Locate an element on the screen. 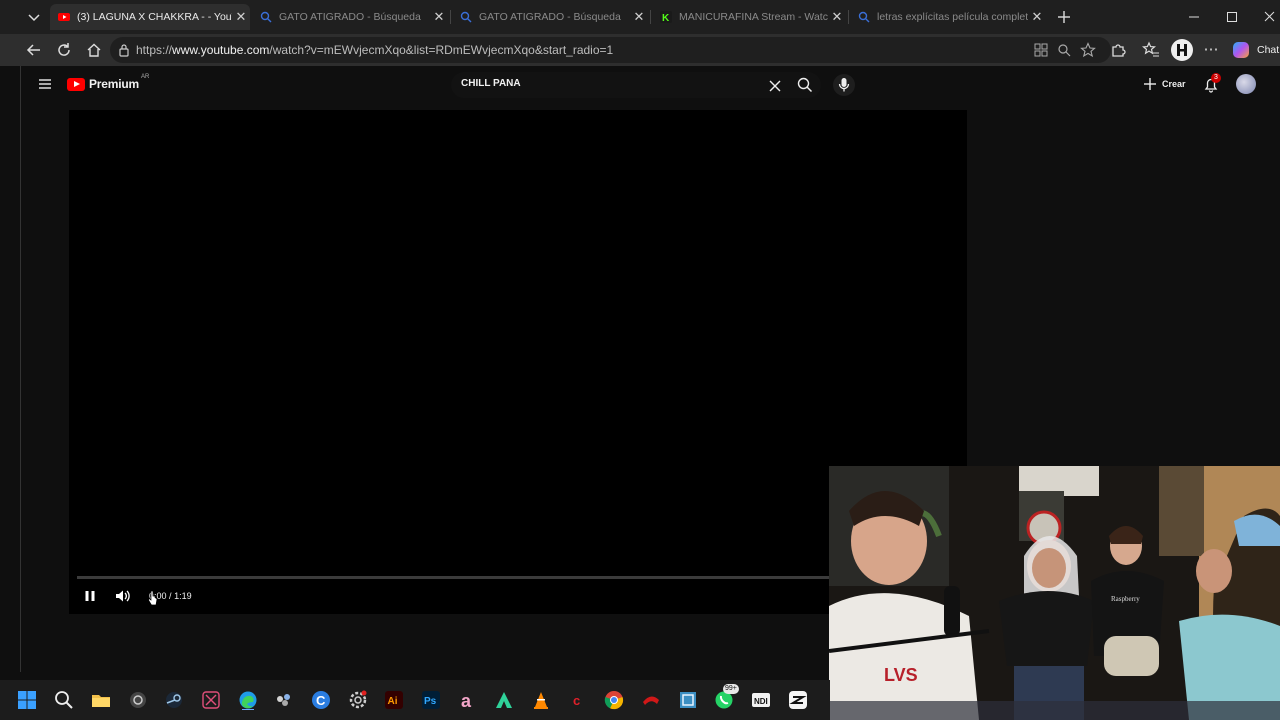 This screenshot has width=1280, height=720. svg-text: C is located at coordinates (321, 700).